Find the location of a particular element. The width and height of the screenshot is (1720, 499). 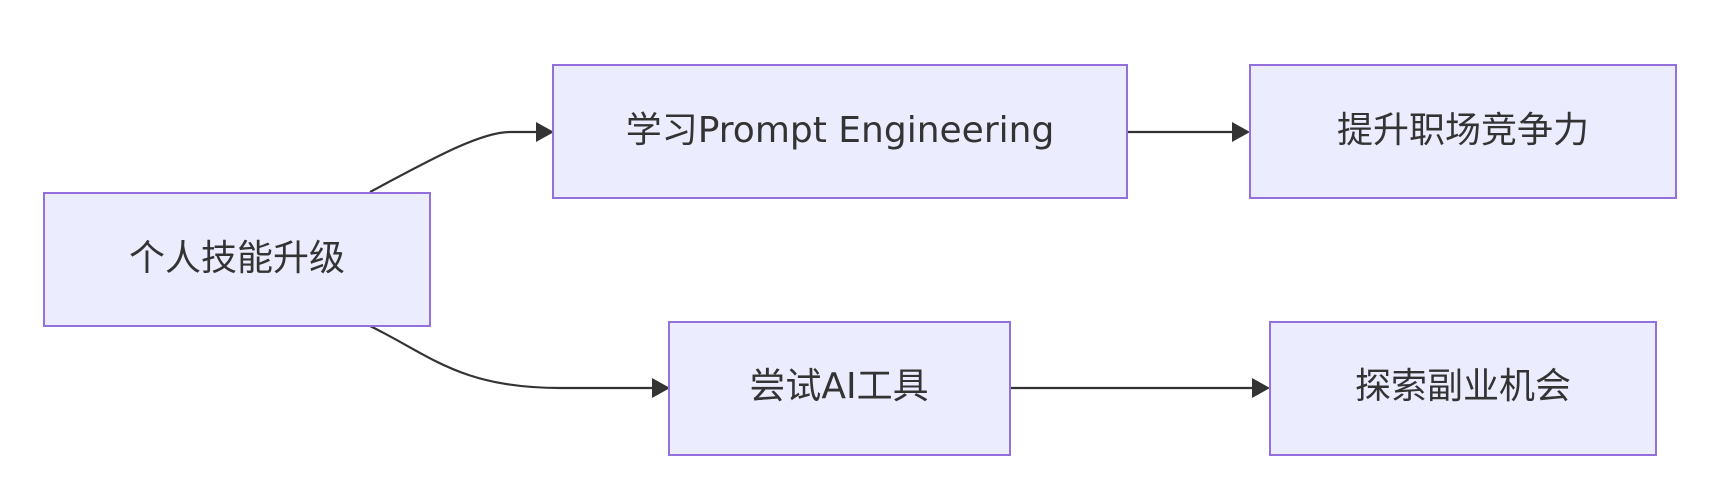

arrowhead-root-to-prompt is located at coordinates (545, 132).